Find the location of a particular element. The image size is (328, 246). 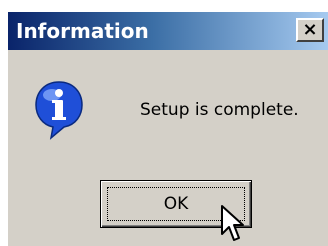

window-title: Information is located at coordinates (82, 31).